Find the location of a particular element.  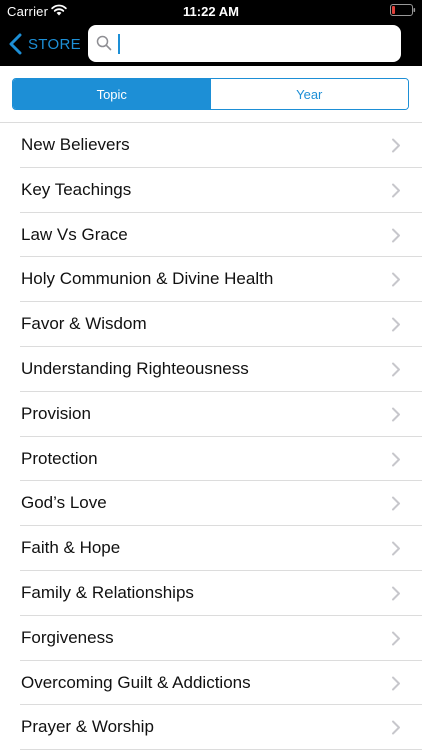

topic-row-gods-love: God’s Love is located at coordinates (211, 503).